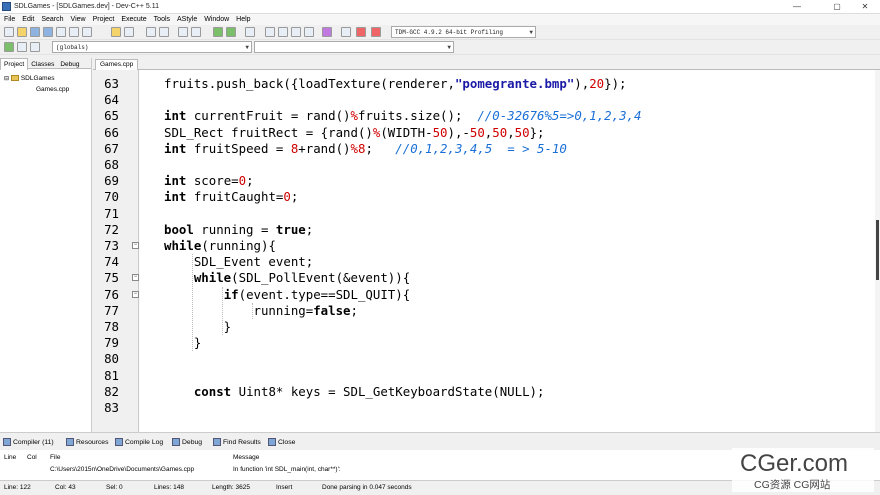  What do you see at coordinates (35, 32) in the screenshot?
I see `save-icon` at bounding box center [35, 32].